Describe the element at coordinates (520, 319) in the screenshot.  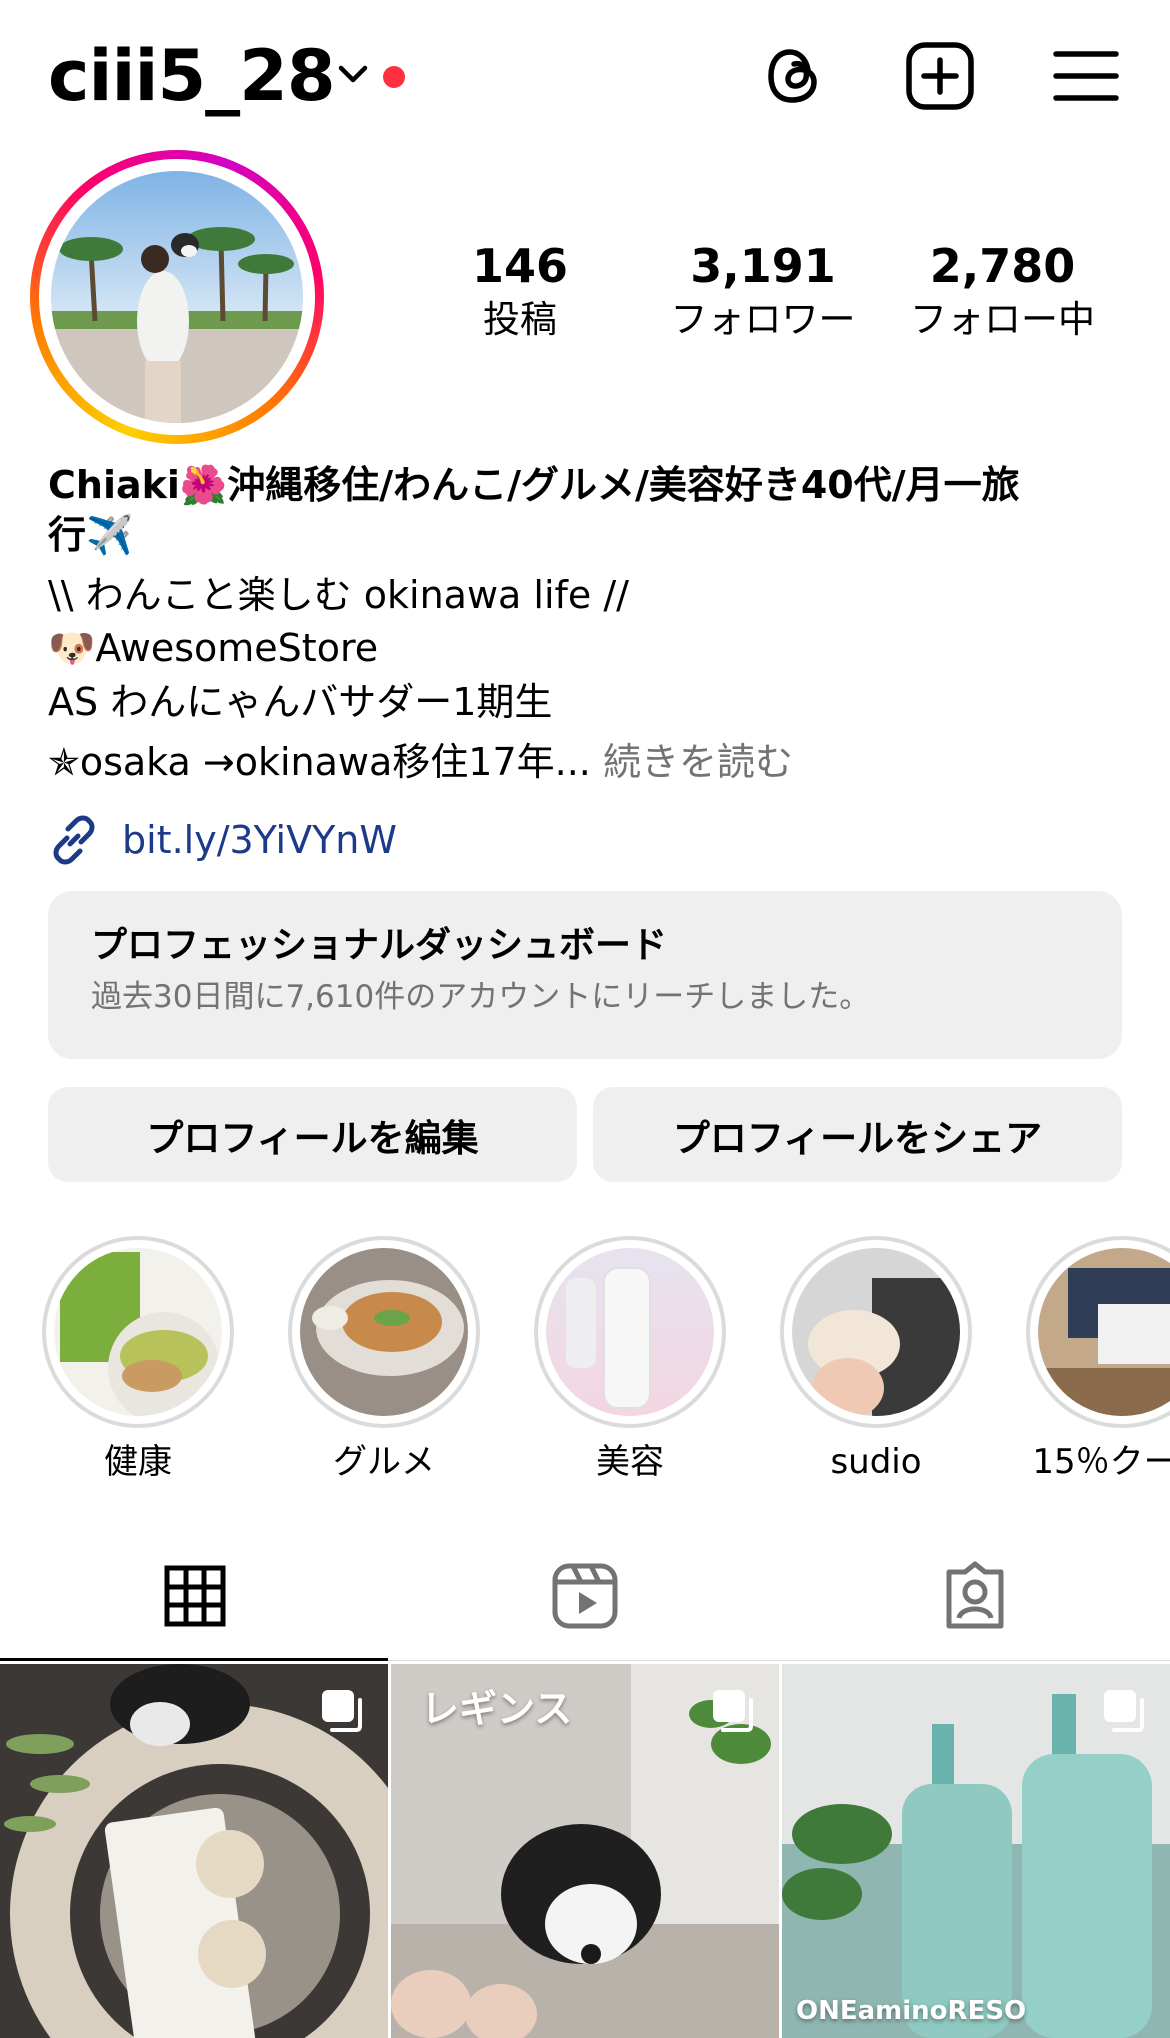
I see `stat-label: 投稿` at that location.